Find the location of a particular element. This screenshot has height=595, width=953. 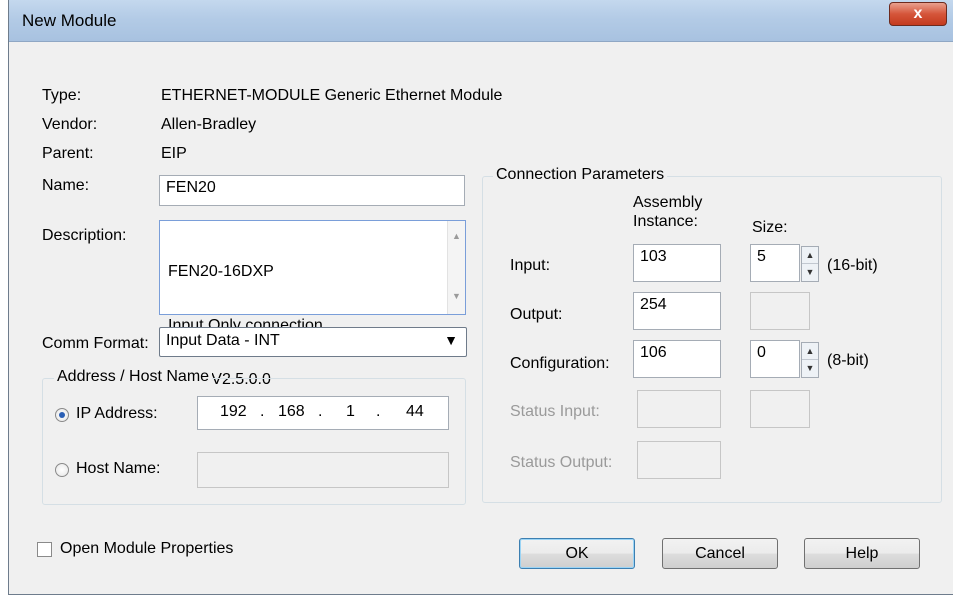

ip-address-radio is located at coordinates (62, 415).